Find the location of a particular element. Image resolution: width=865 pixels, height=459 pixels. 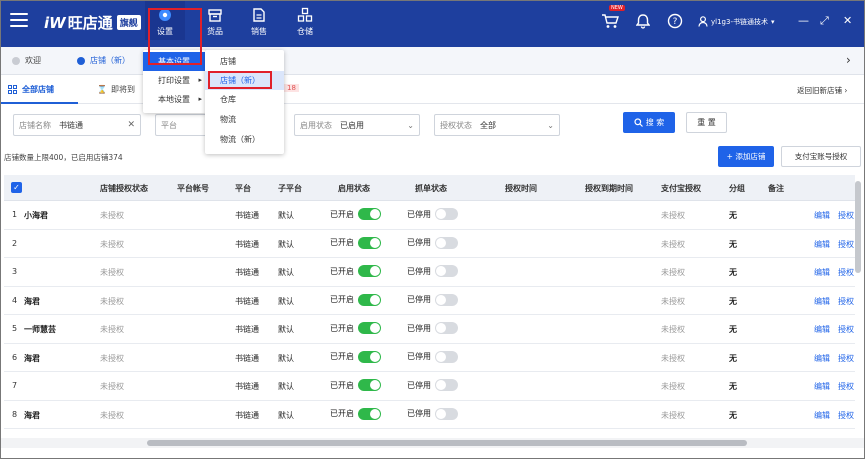

vertical-scrollbar is located at coordinates (858, 227).